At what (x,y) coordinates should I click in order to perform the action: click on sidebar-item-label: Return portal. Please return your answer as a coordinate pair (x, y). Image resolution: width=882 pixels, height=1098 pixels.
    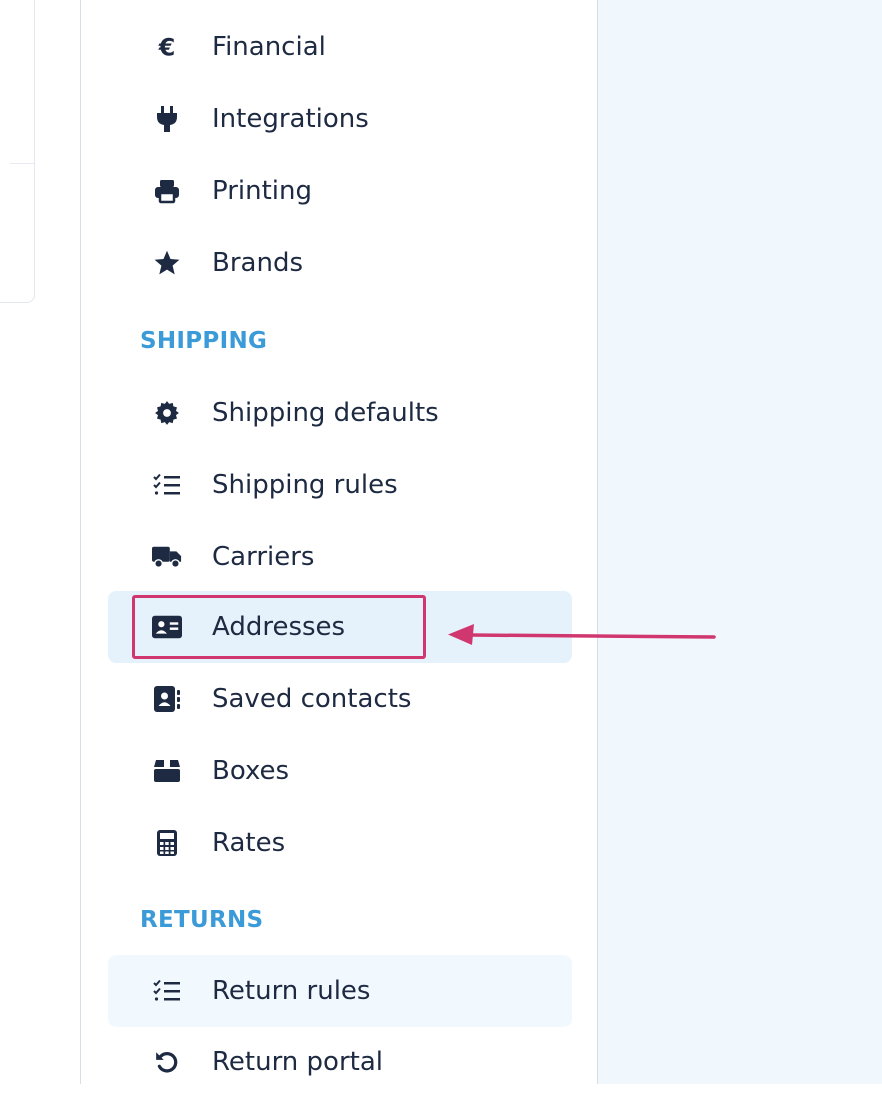
    Looking at the image, I should click on (297, 1062).